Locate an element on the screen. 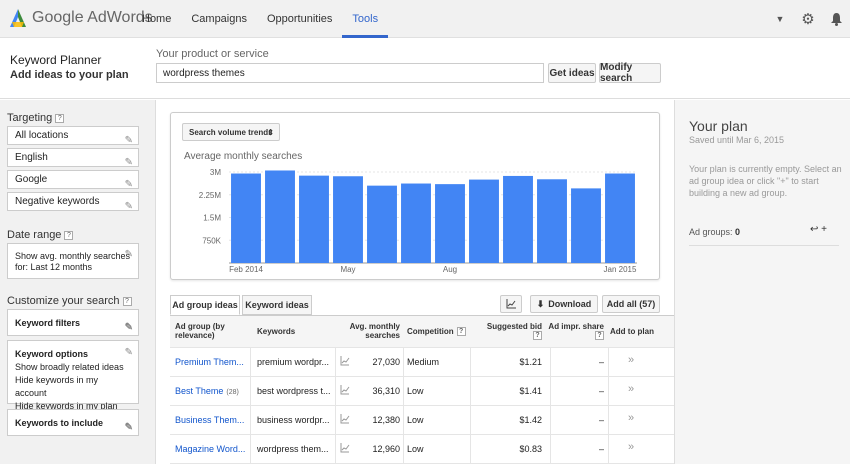  product-input is located at coordinates (350, 73).